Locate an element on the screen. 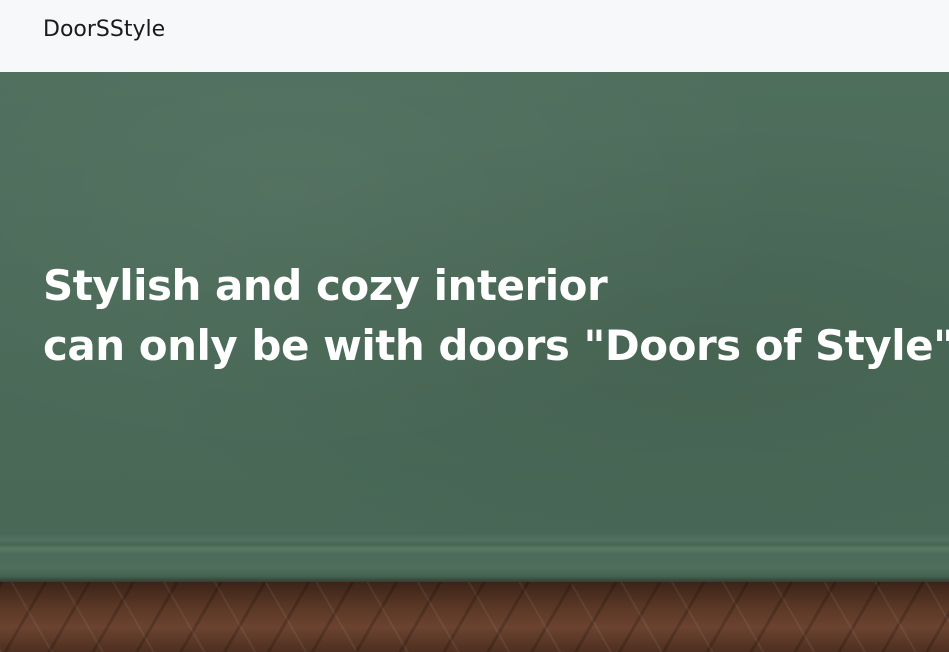 Image resolution: width=949 pixels, height=652 pixels. hero-headline-line-2: can only be with doors "Doors of Style" is located at coordinates (496, 345).